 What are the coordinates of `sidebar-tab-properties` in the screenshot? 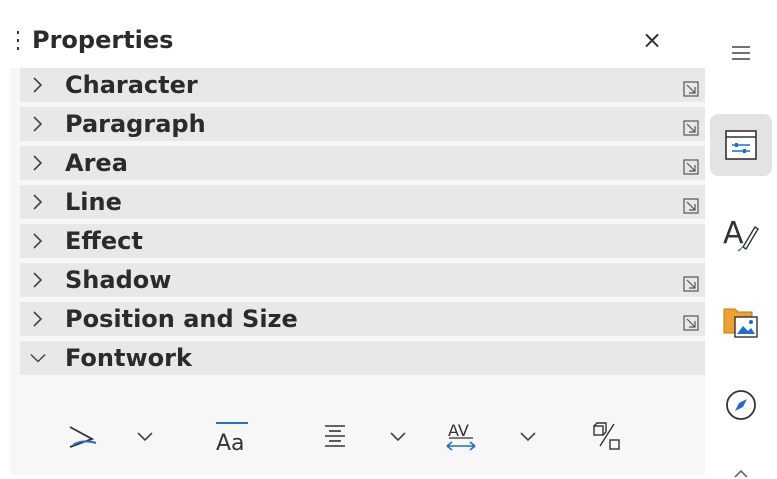 It's located at (741, 145).